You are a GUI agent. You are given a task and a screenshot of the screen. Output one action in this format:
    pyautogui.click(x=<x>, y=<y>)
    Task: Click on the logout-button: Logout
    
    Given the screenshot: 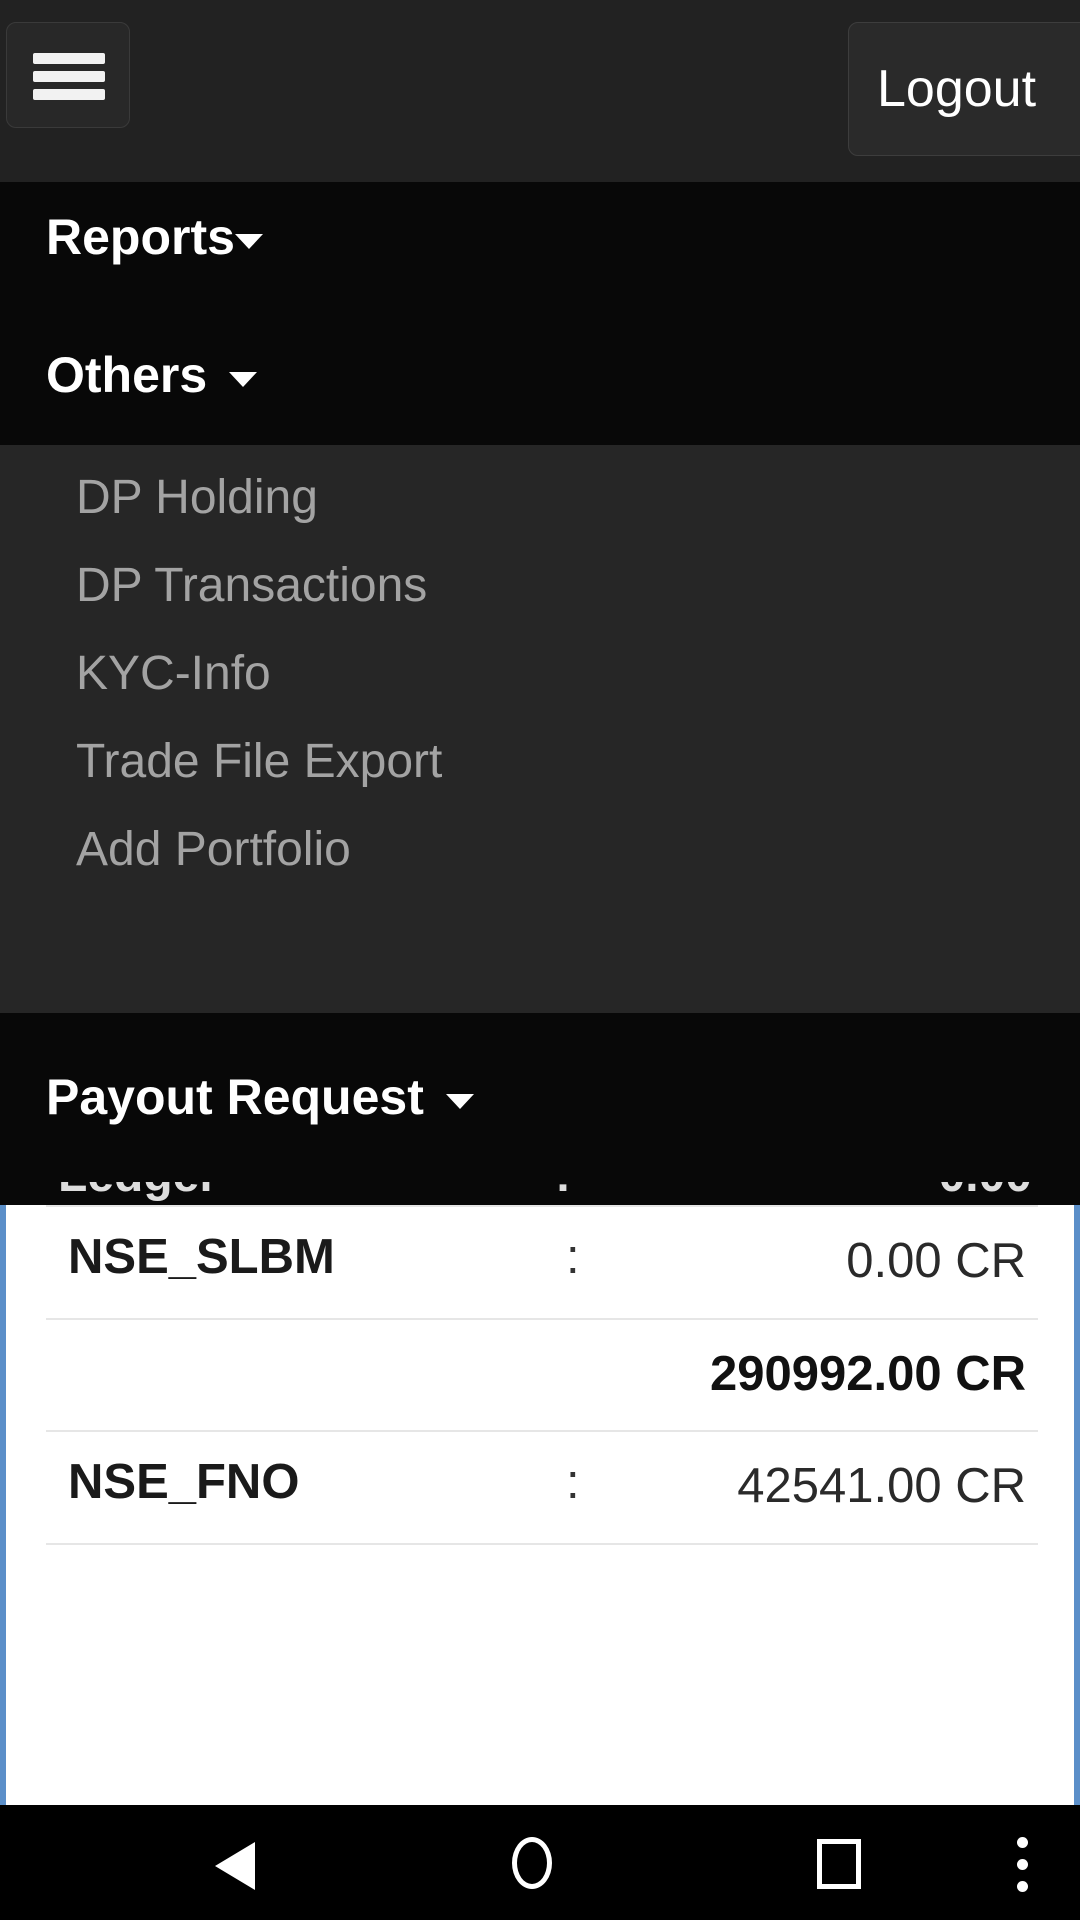 What is the action you would take?
    pyautogui.click(x=964, y=89)
    